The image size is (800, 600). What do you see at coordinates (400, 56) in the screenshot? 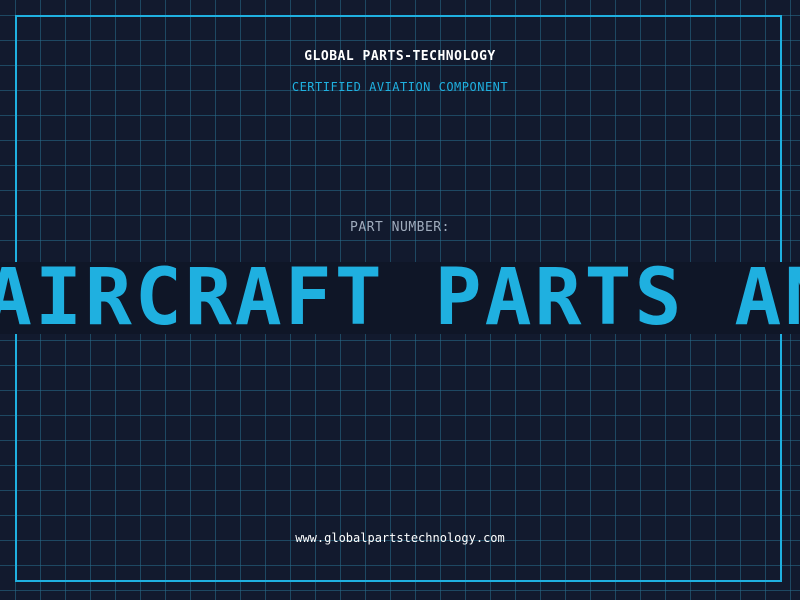
I see `company-name: GLOBAL PARTS-TECHNOLOGY` at bounding box center [400, 56].